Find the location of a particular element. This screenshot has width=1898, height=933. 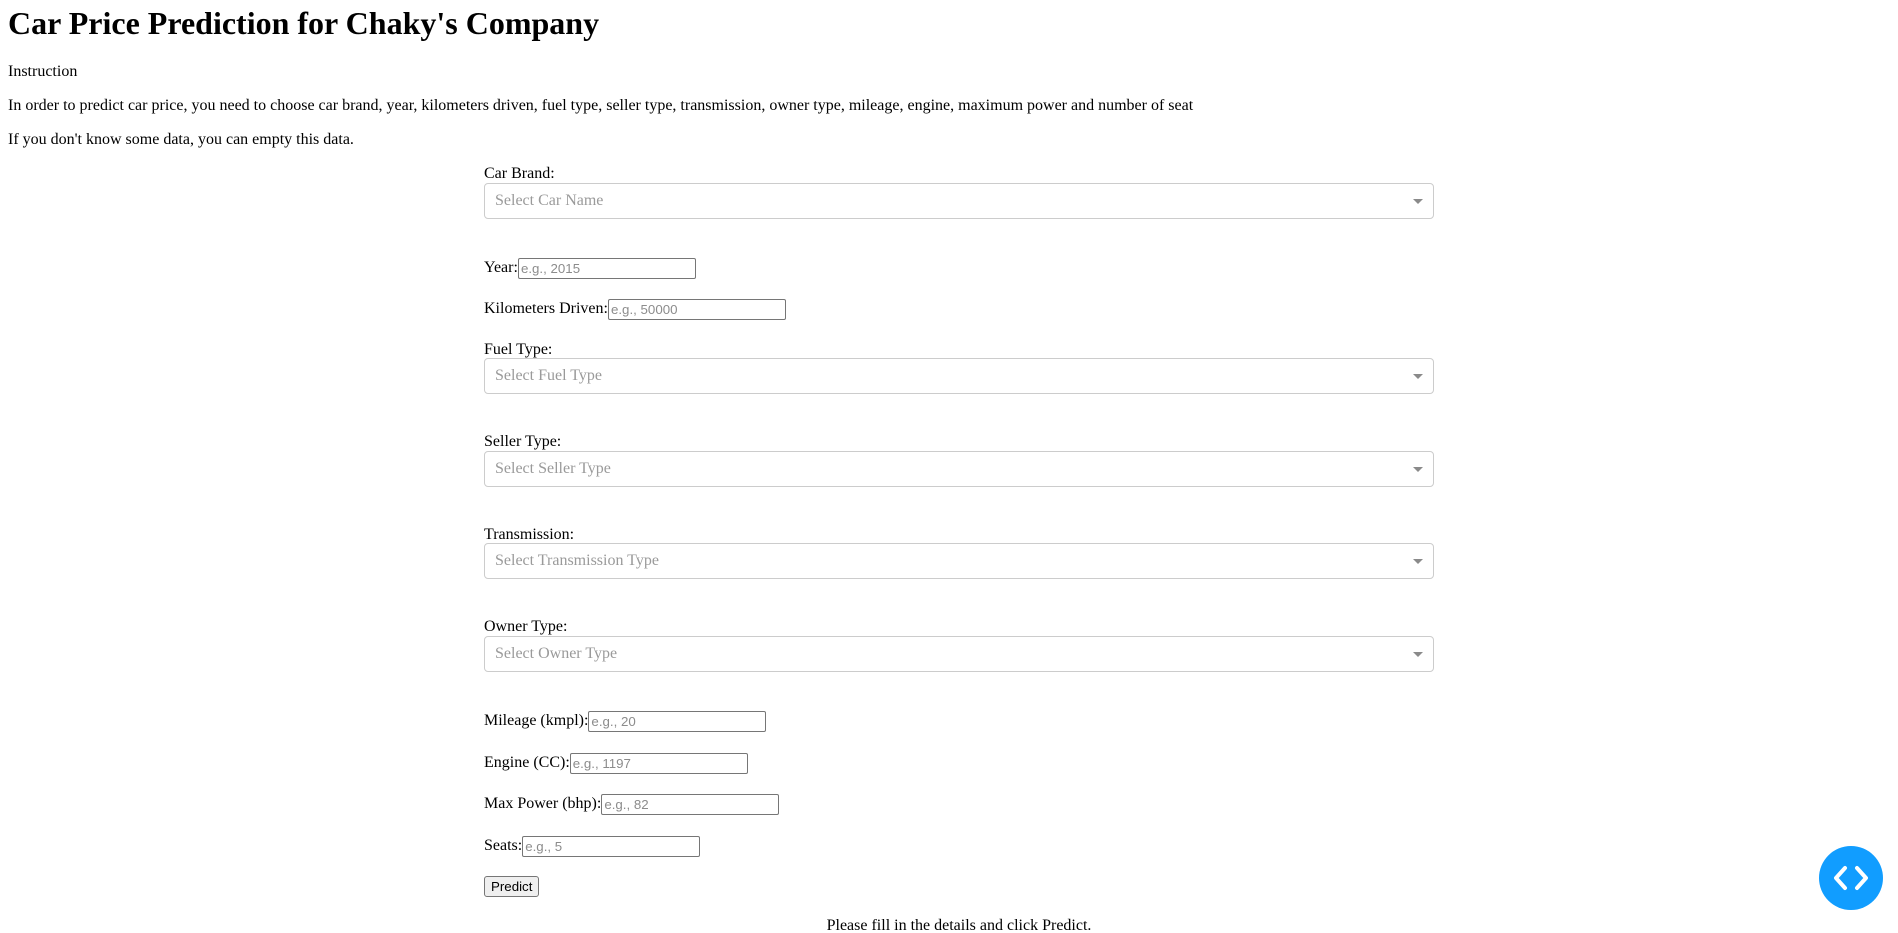

seats-label: Seats: is located at coordinates (503, 845).